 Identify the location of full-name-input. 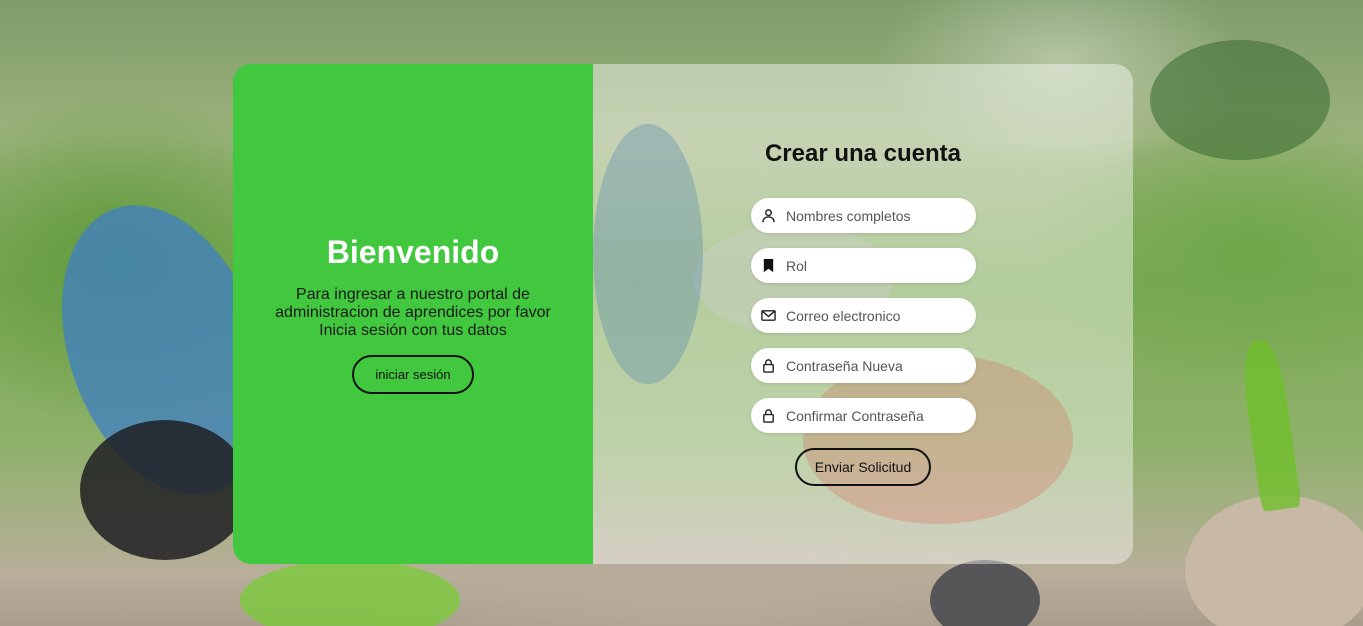
(876, 215).